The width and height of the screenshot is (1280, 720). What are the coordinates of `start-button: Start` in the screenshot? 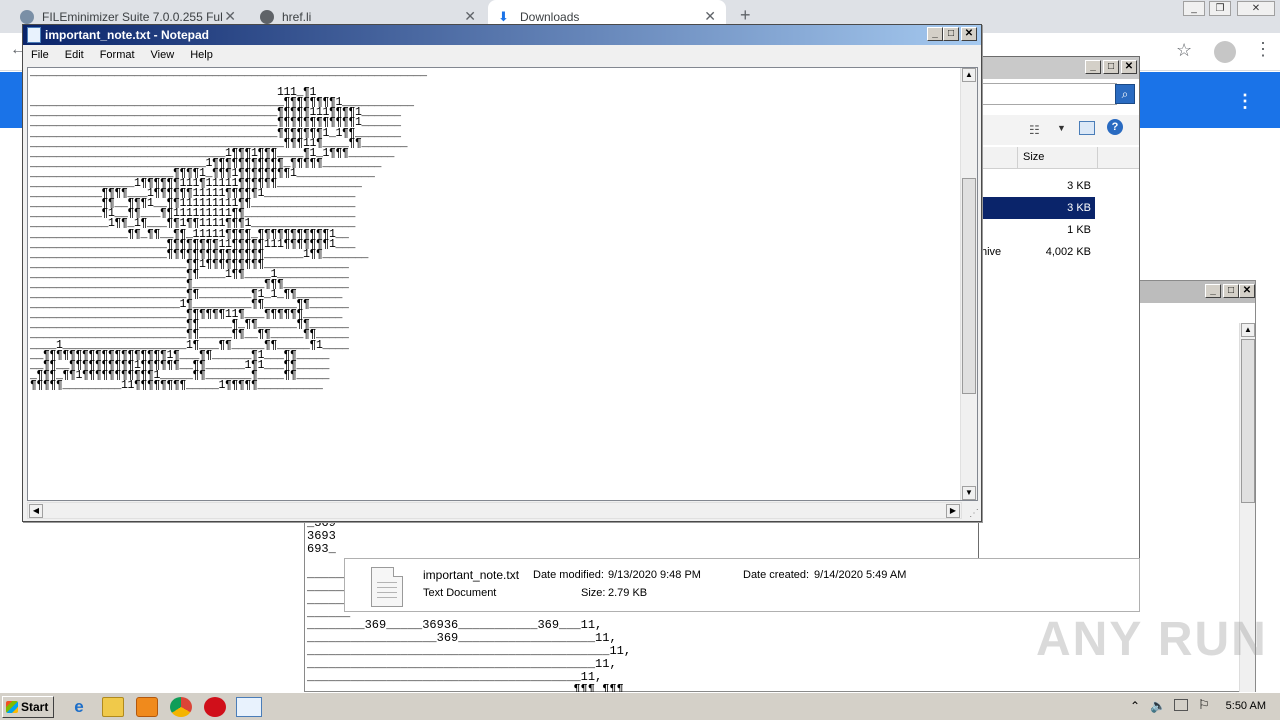 It's located at (28, 707).